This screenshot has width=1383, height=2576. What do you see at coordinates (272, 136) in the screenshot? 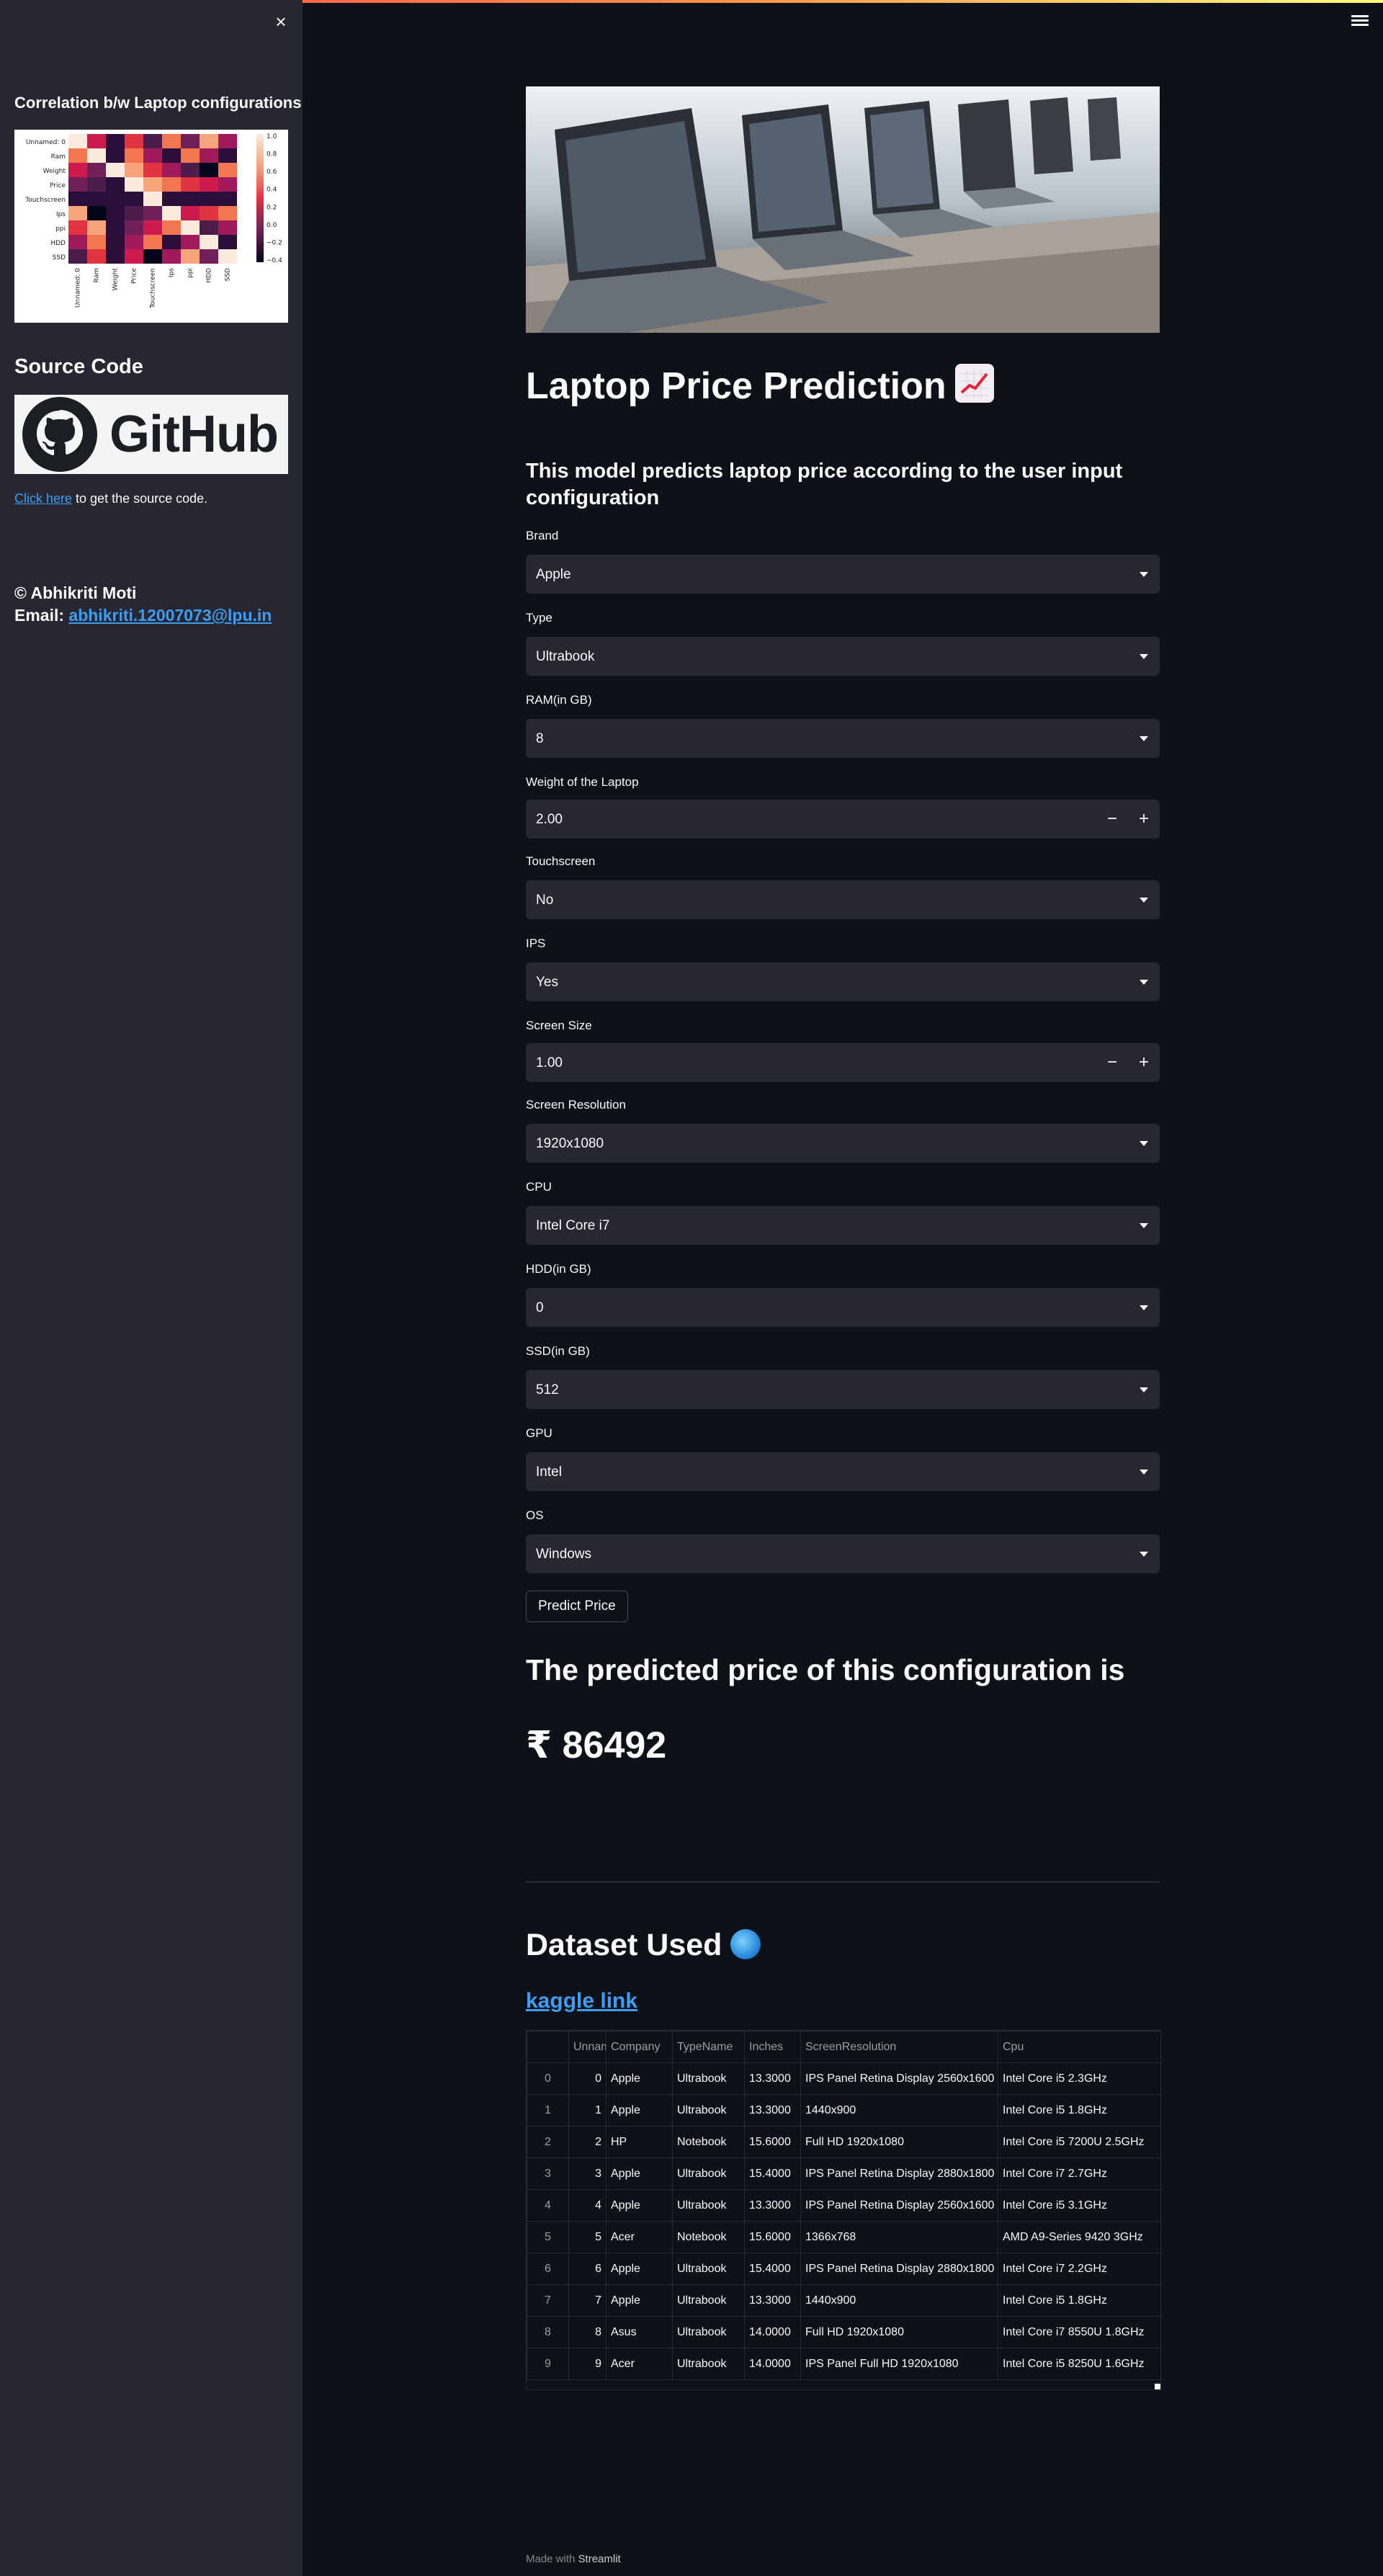
I see `colorbar-tick: 1.0` at bounding box center [272, 136].